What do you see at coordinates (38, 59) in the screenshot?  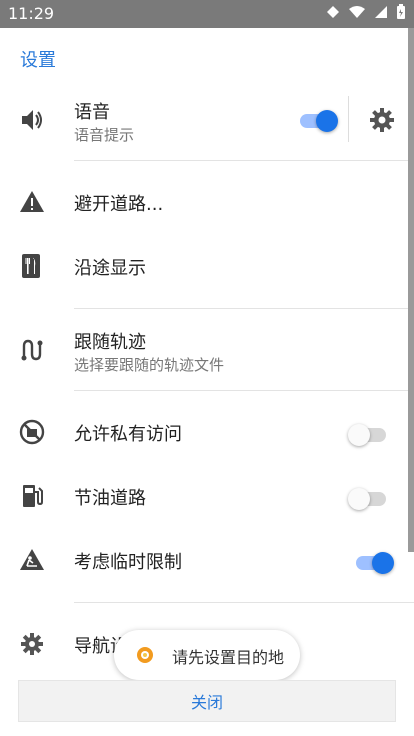 I see `sheet-title: 设置` at bounding box center [38, 59].